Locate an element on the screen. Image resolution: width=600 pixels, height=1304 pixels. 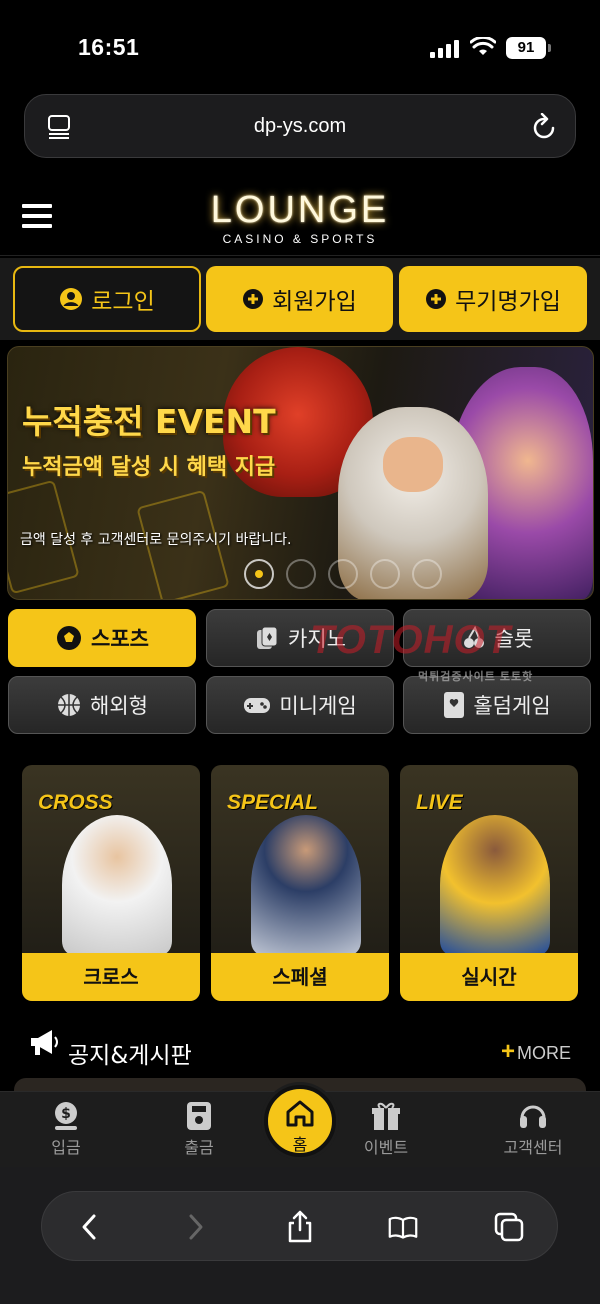
home-icon is located at coordinates (300, 1115).